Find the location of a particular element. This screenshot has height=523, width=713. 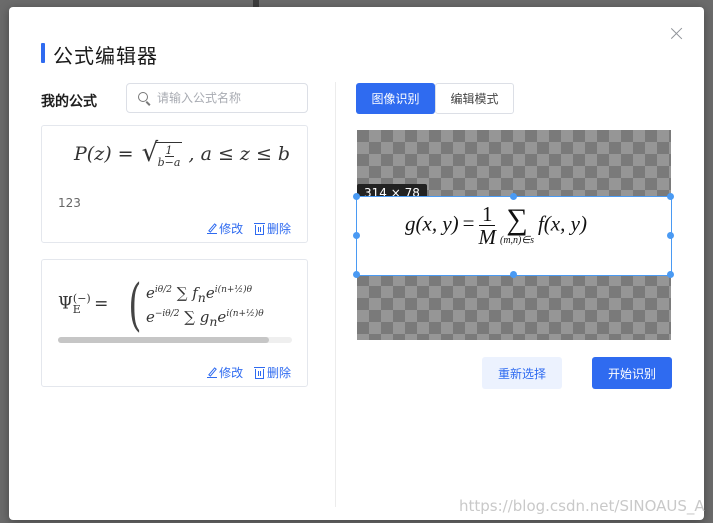

matrix-row: eiθ/2 ∑ fnei(n+½)θ is located at coordinates (199, 294).